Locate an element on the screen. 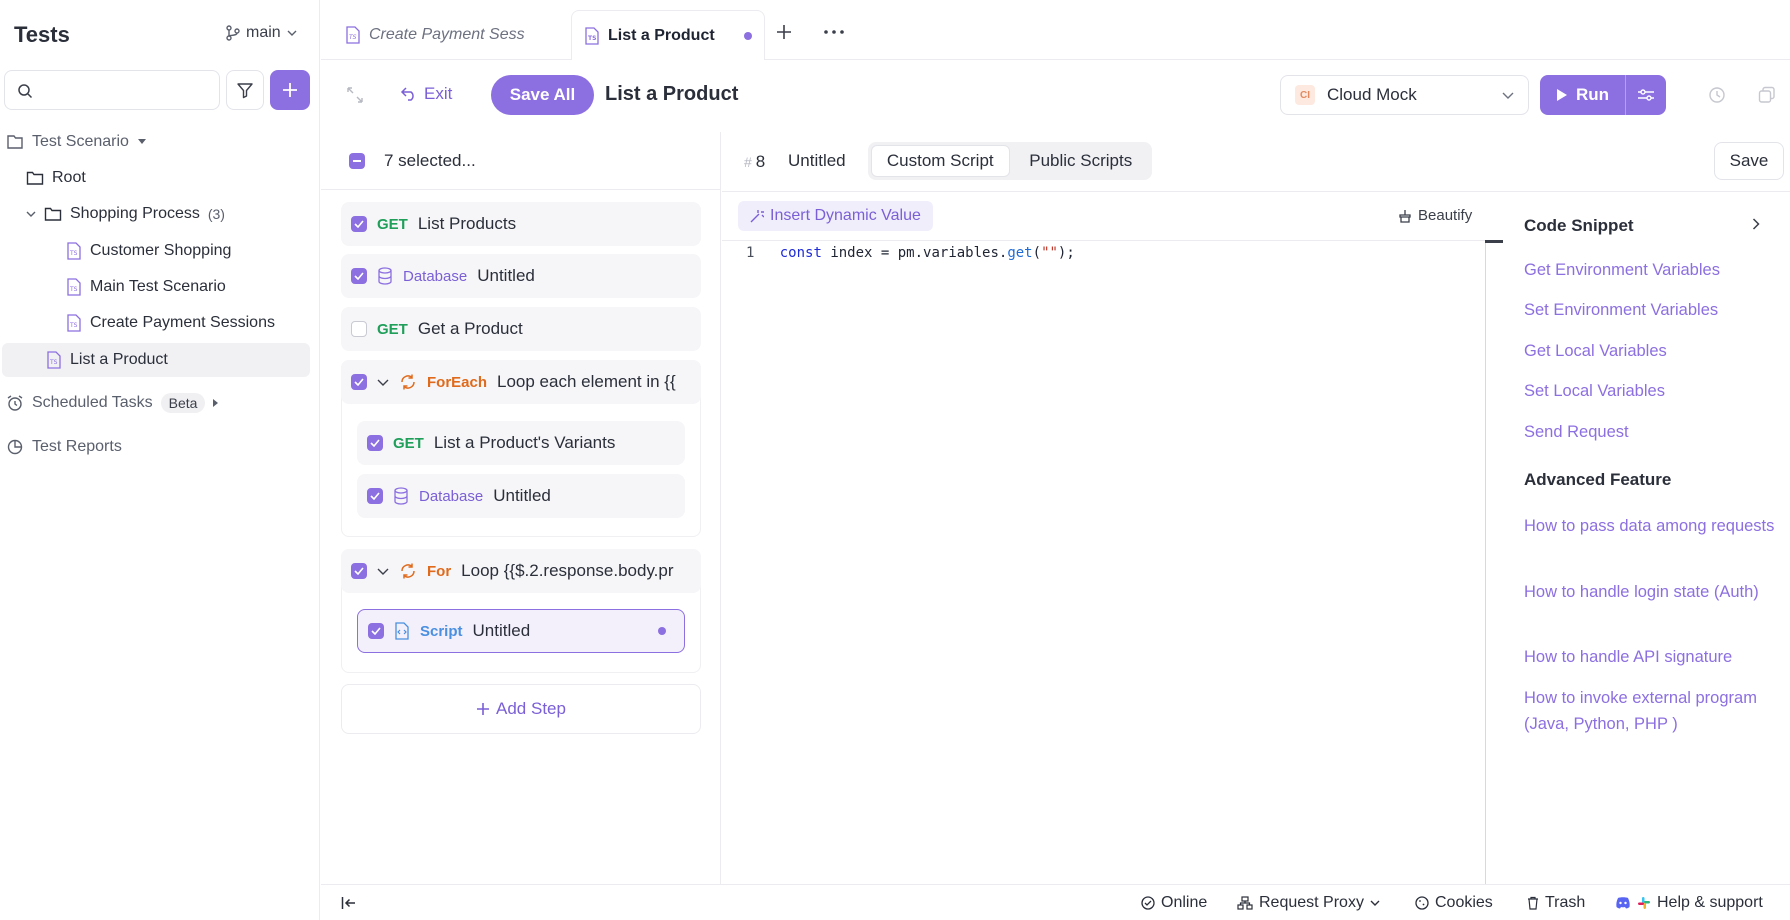  advanced-api-signature: How to handle API signature is located at coordinates (1654, 657).